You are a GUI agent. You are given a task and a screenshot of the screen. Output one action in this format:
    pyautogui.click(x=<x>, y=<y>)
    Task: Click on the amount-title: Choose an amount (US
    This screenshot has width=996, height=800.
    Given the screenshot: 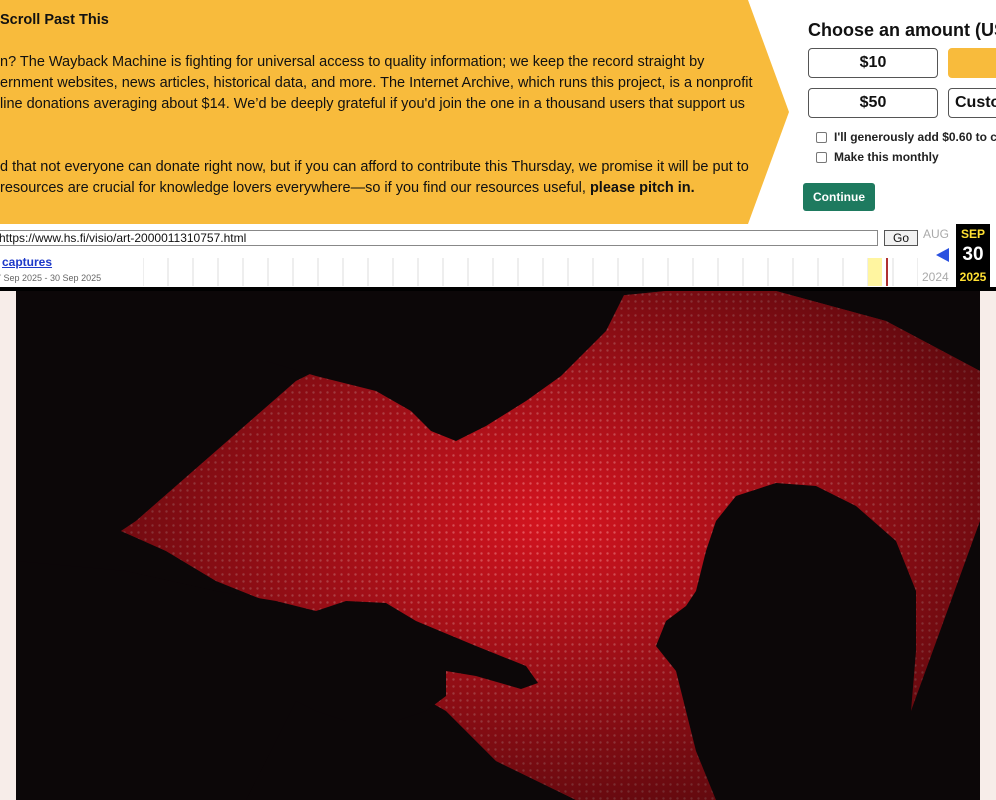 What is the action you would take?
    pyautogui.click(x=902, y=30)
    